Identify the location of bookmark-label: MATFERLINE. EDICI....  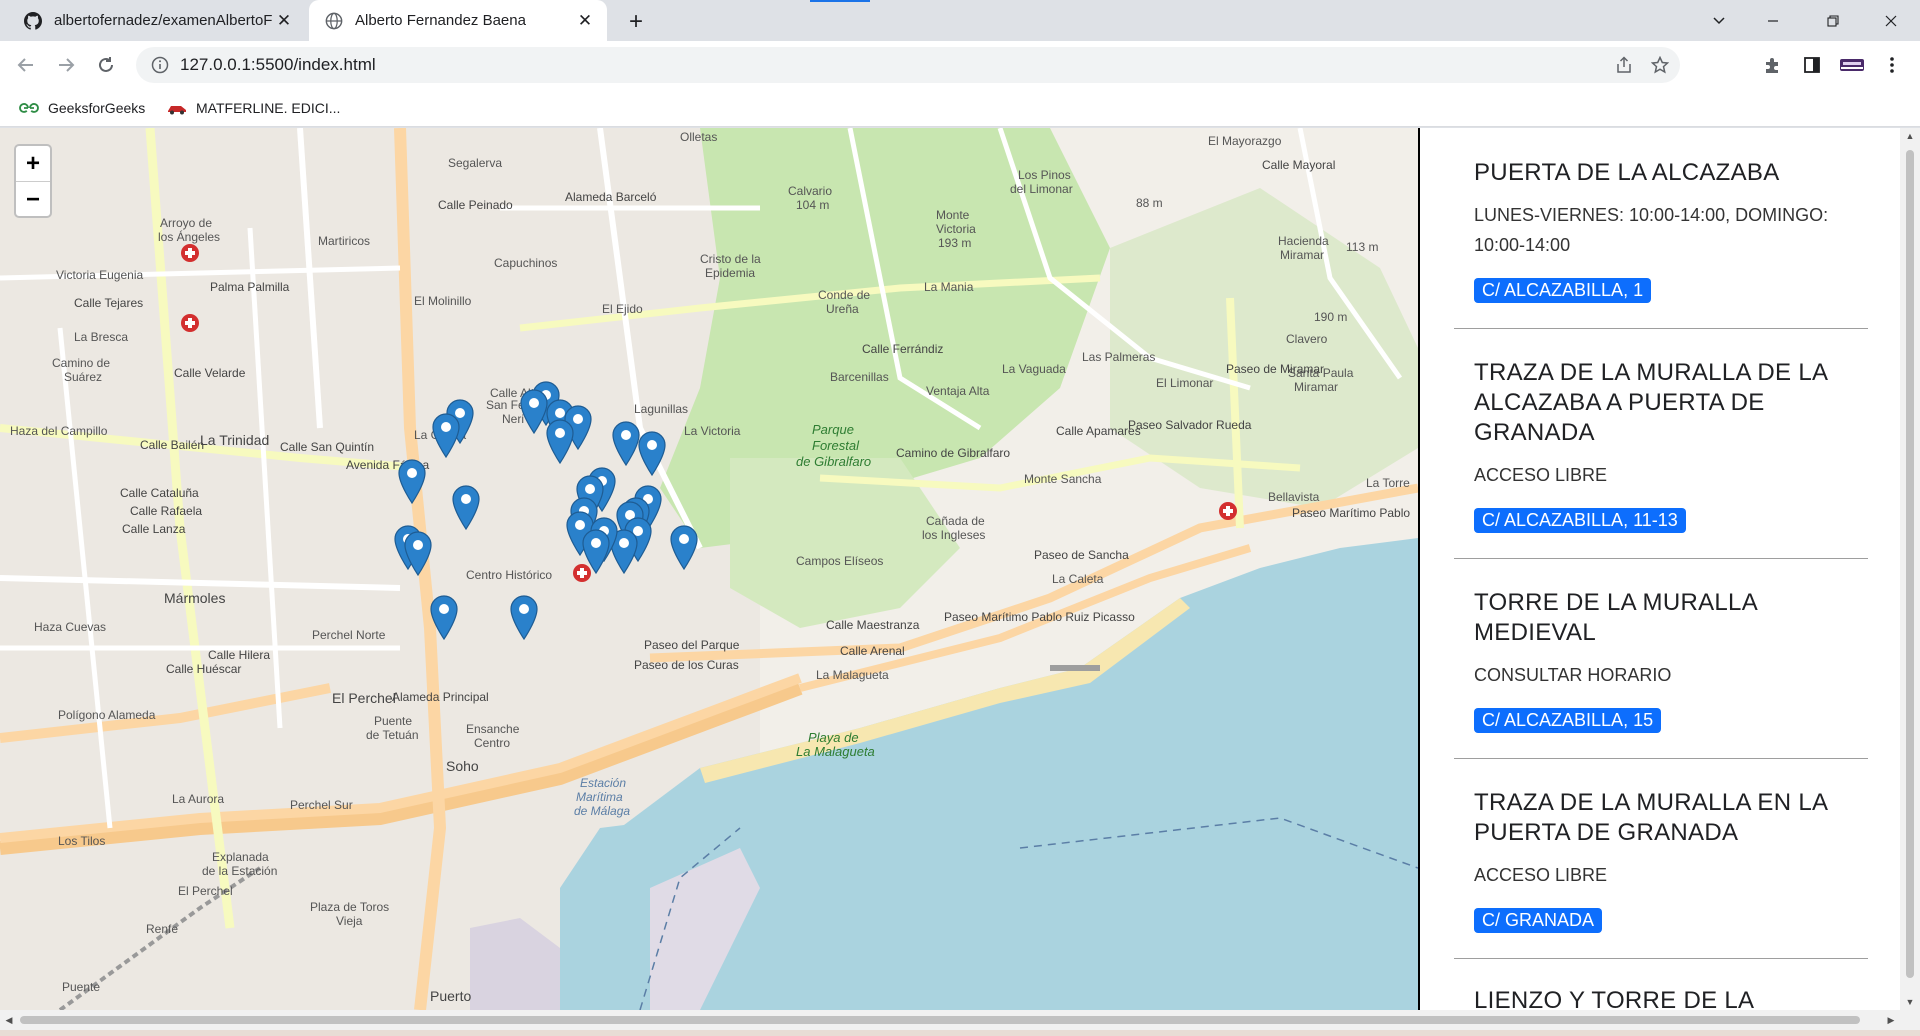
(268, 108).